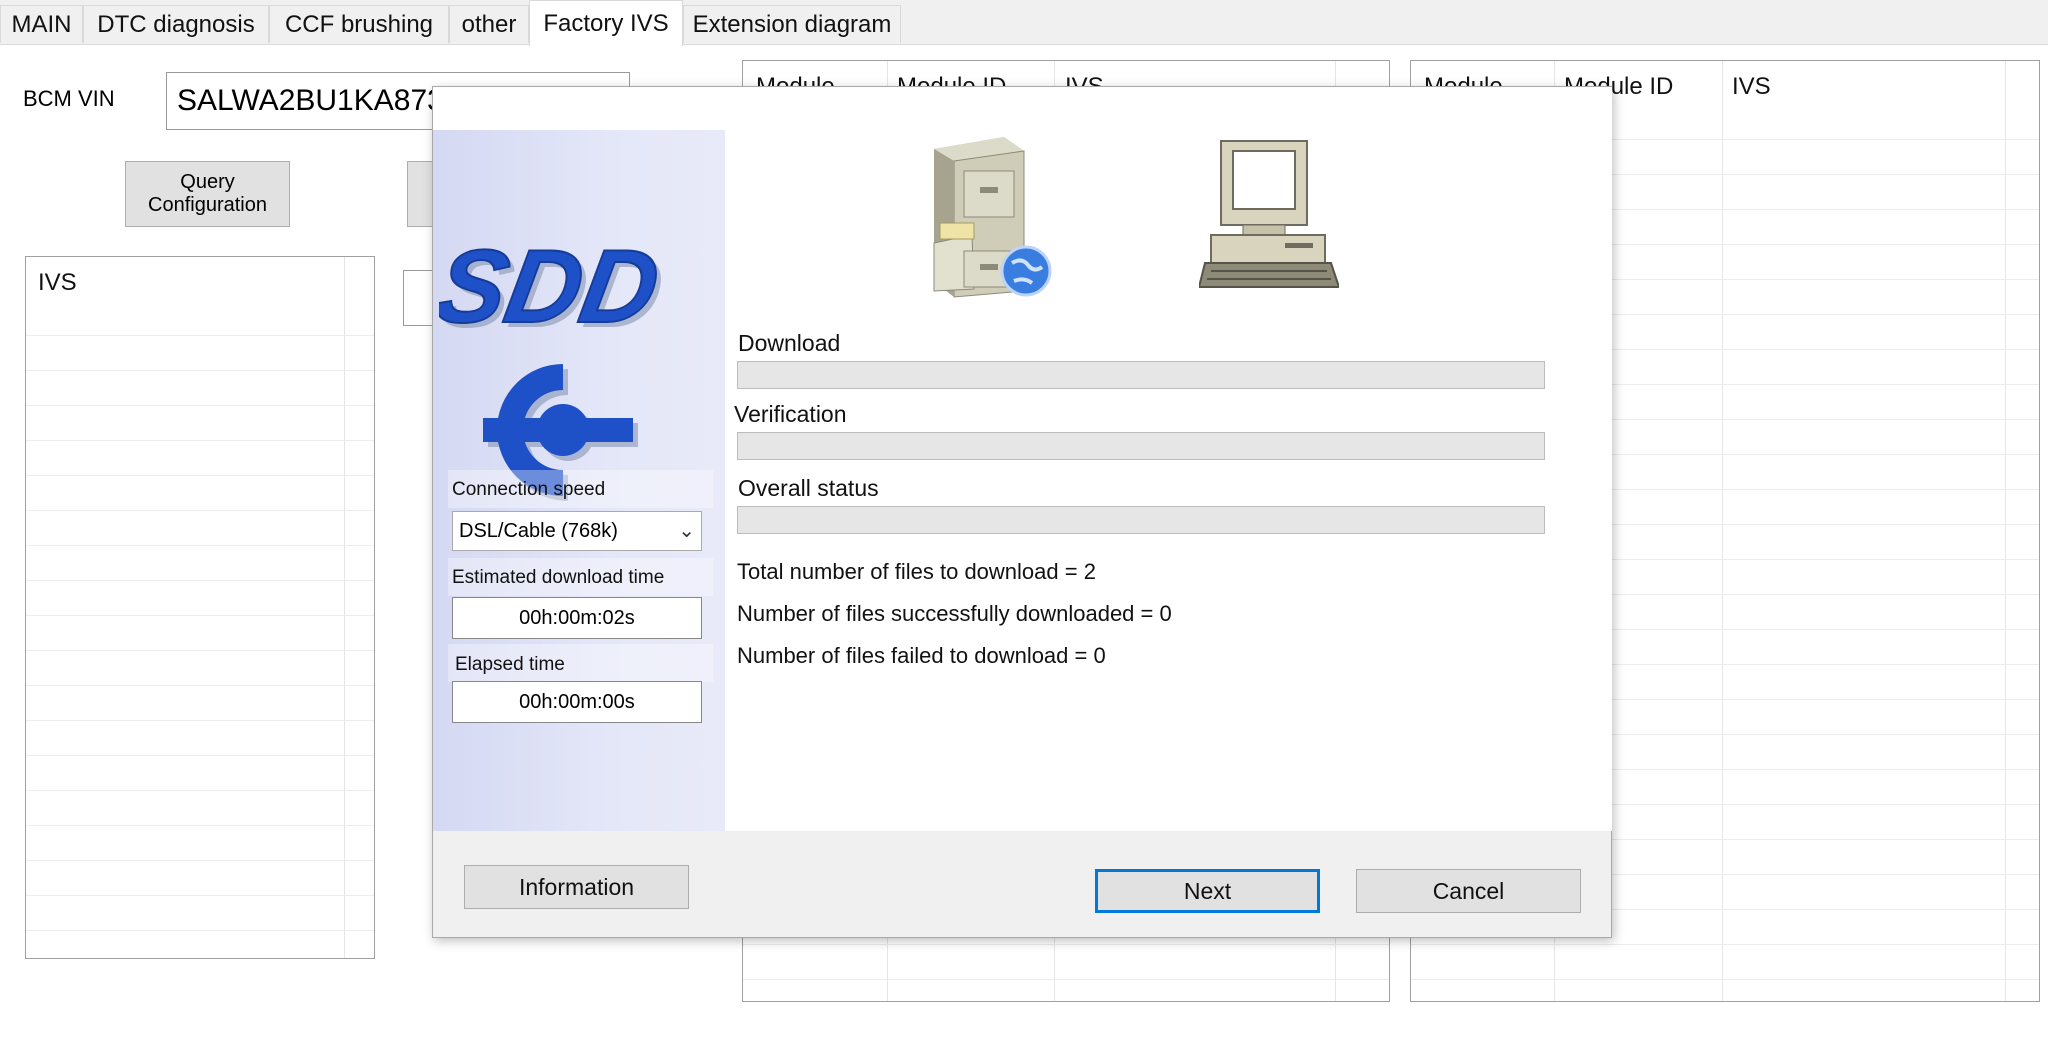  Describe the element at coordinates (790, 414) in the screenshot. I see `verification-label: Verification` at that location.